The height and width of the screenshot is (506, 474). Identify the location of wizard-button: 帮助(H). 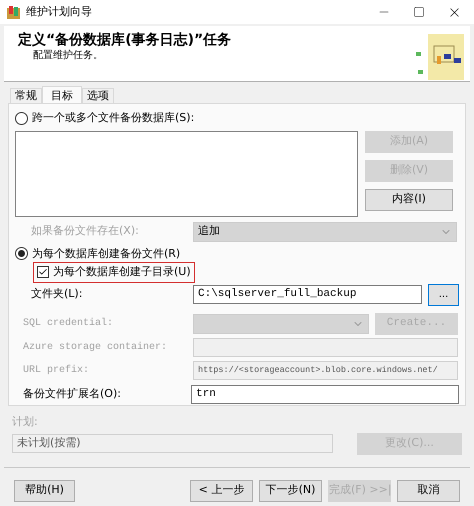
(44, 491).